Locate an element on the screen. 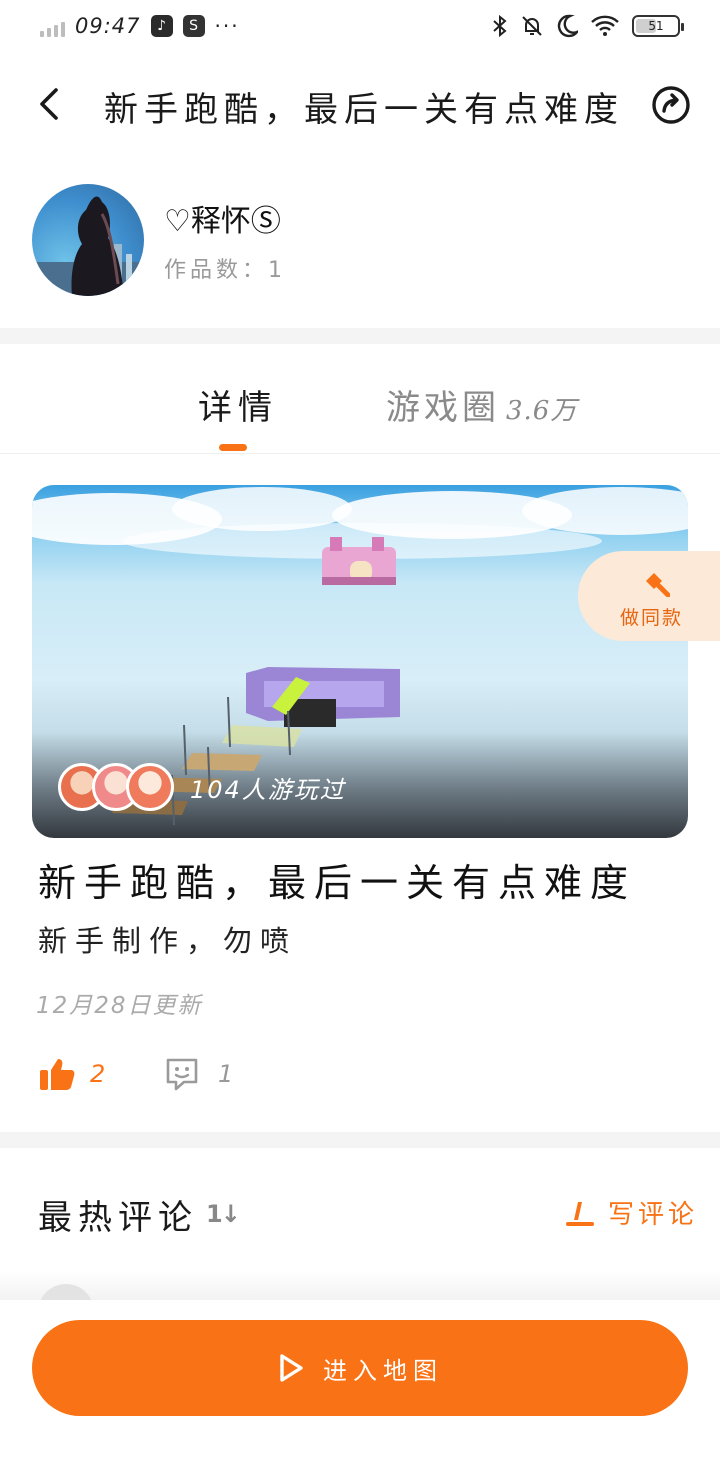  battery-level: 51 is located at coordinates (656, 26).